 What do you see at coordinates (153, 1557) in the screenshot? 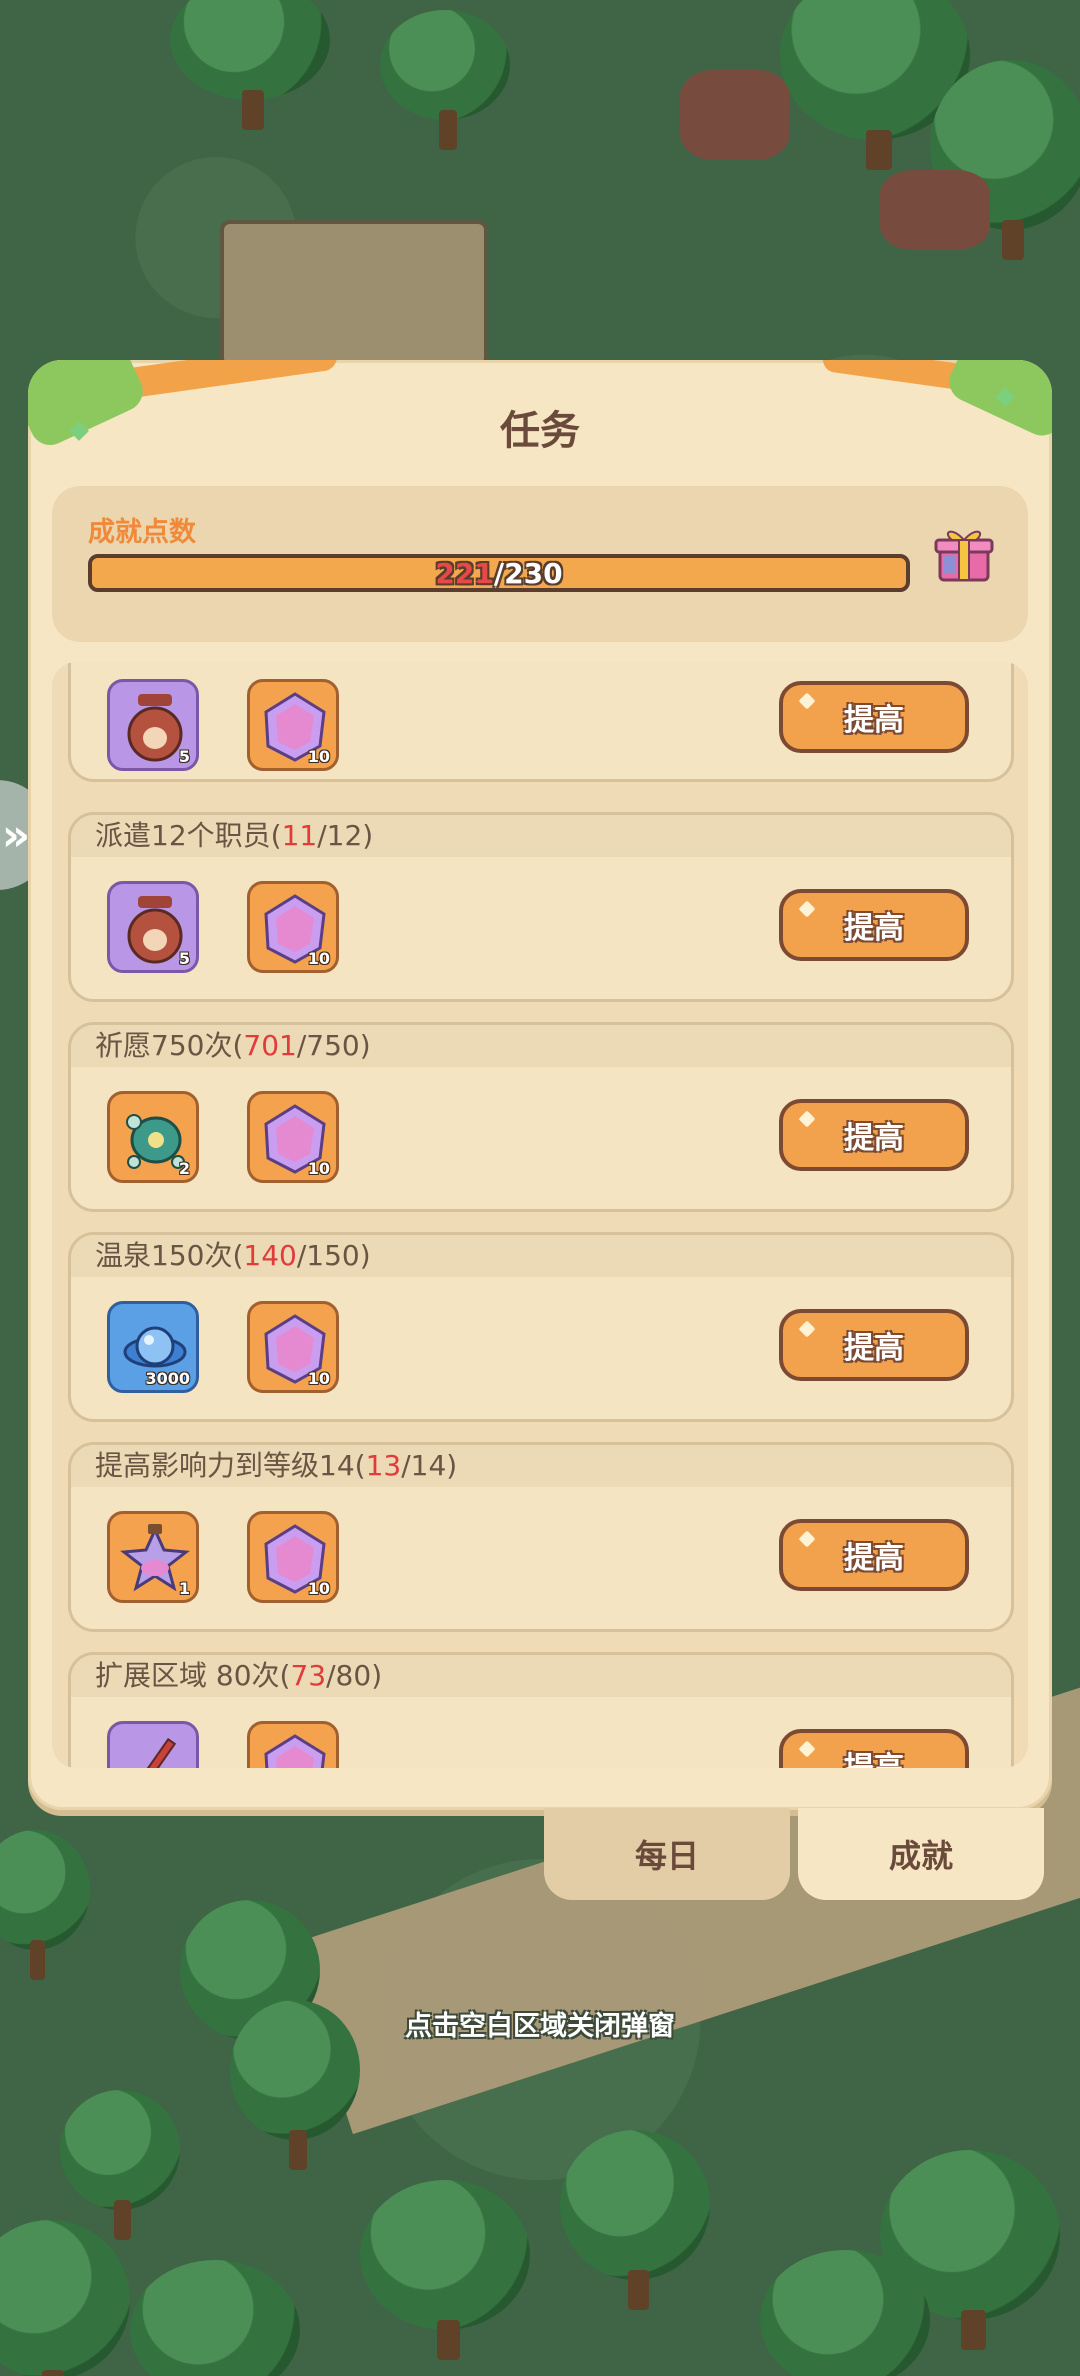
I see `reward-item: 1` at bounding box center [153, 1557].